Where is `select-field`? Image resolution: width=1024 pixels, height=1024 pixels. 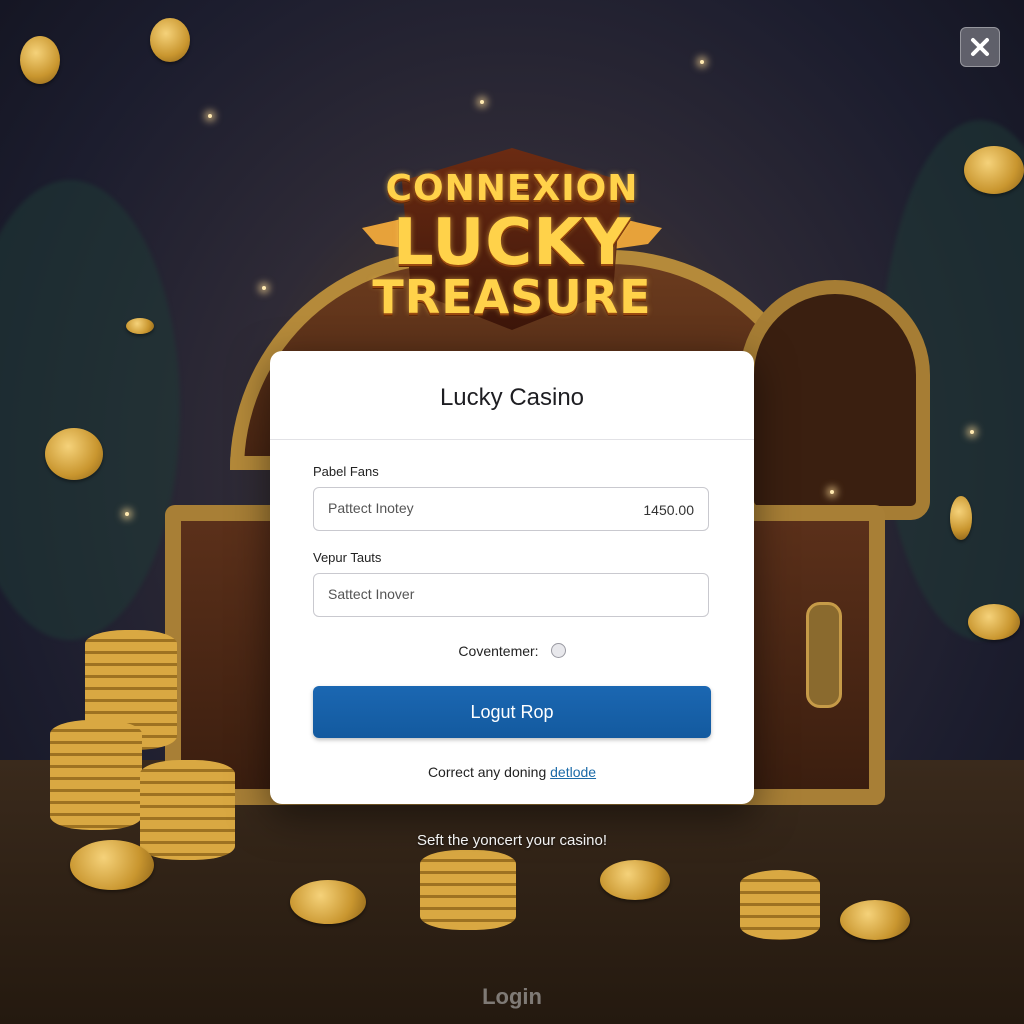
select-field is located at coordinates (511, 595).